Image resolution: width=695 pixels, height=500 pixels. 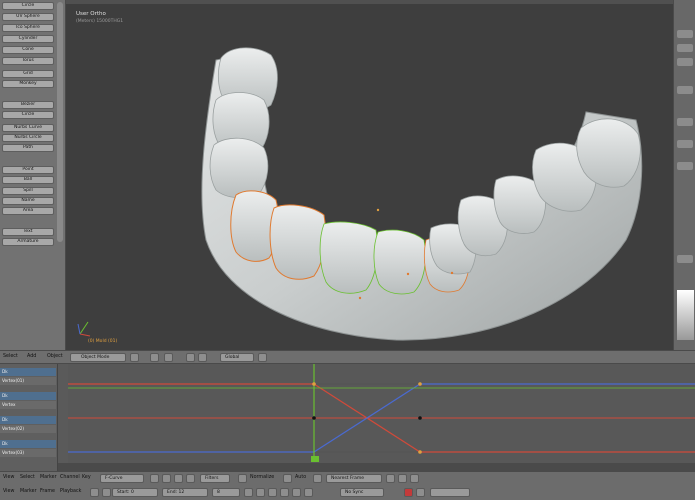 I want to click on hide-icon, so click(x=166, y=478).